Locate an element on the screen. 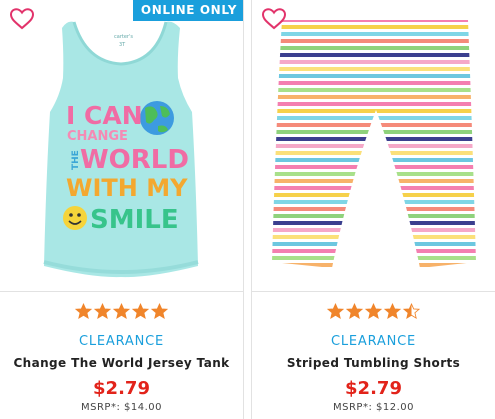 The height and width of the screenshot is (419, 495). online-only-badge: ONLINE ONLY is located at coordinates (187, 10).